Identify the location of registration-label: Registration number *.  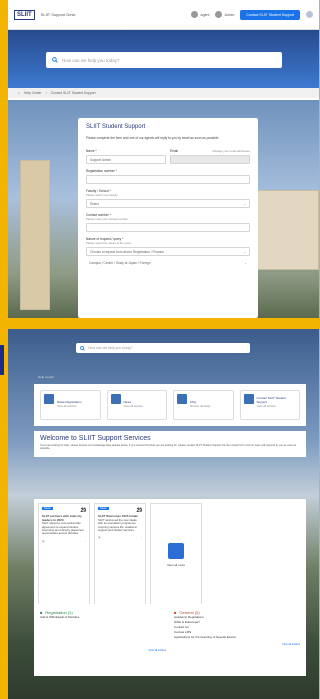
(101, 171).